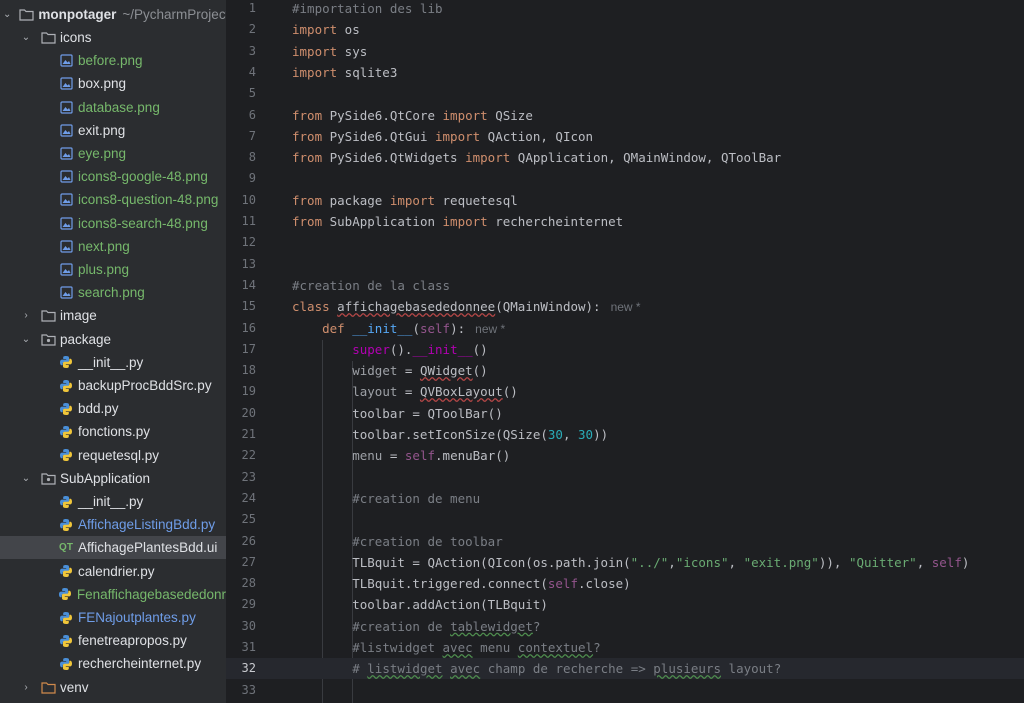  What do you see at coordinates (672, 562) in the screenshot?
I see `code-token: ,` at bounding box center [672, 562].